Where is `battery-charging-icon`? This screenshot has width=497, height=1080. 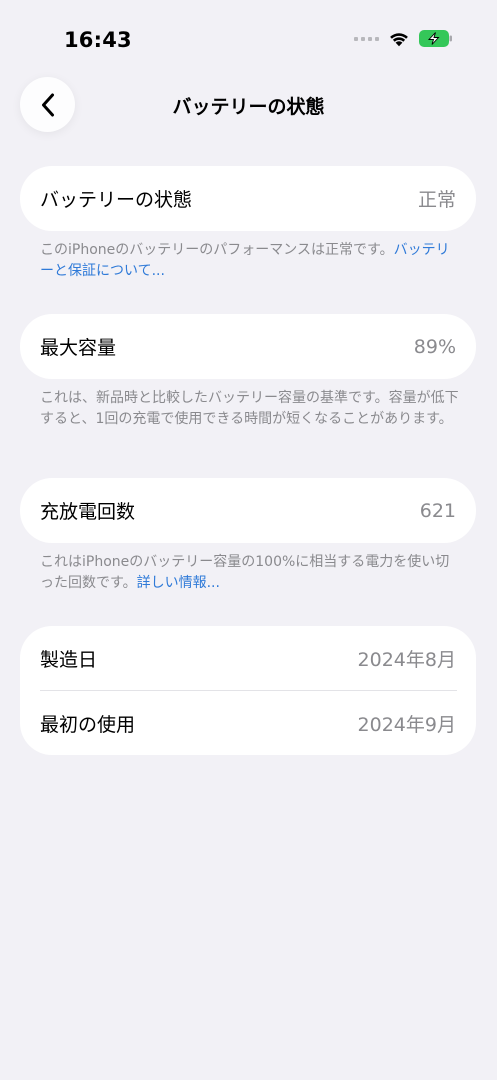
battery-charging-icon is located at coordinates (435, 38).